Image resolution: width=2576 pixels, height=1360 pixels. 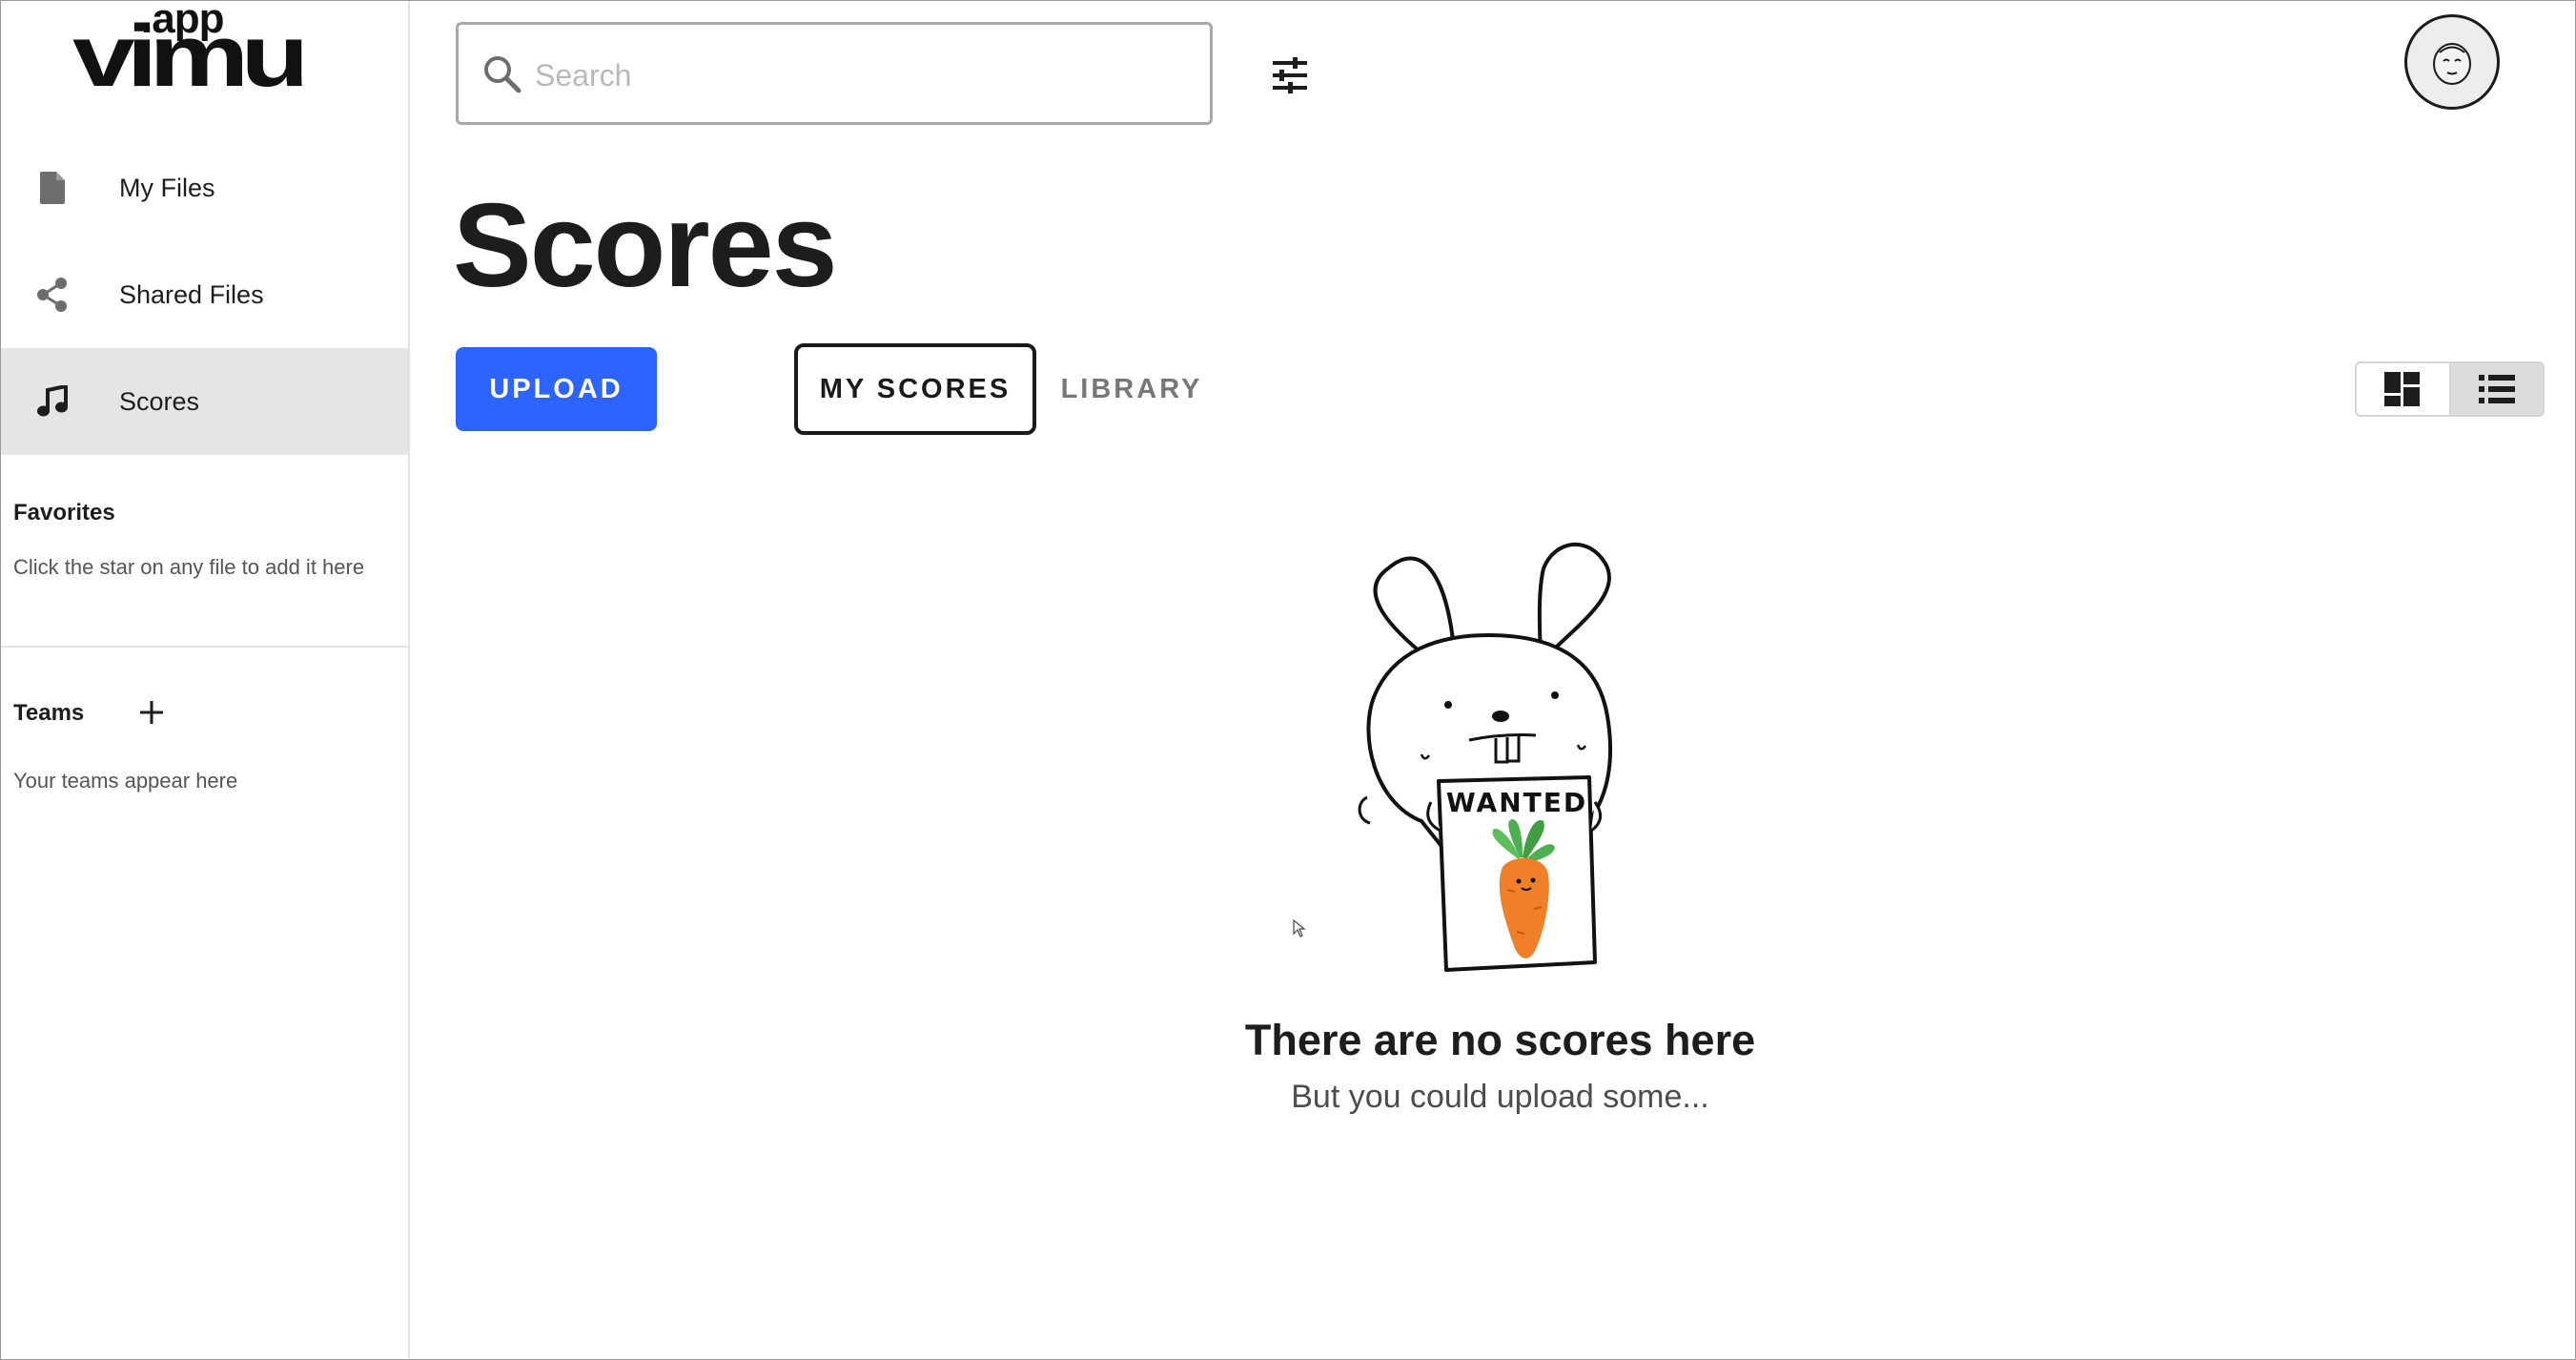 I want to click on teams-hint: Your teams appear here, so click(x=125, y=781).